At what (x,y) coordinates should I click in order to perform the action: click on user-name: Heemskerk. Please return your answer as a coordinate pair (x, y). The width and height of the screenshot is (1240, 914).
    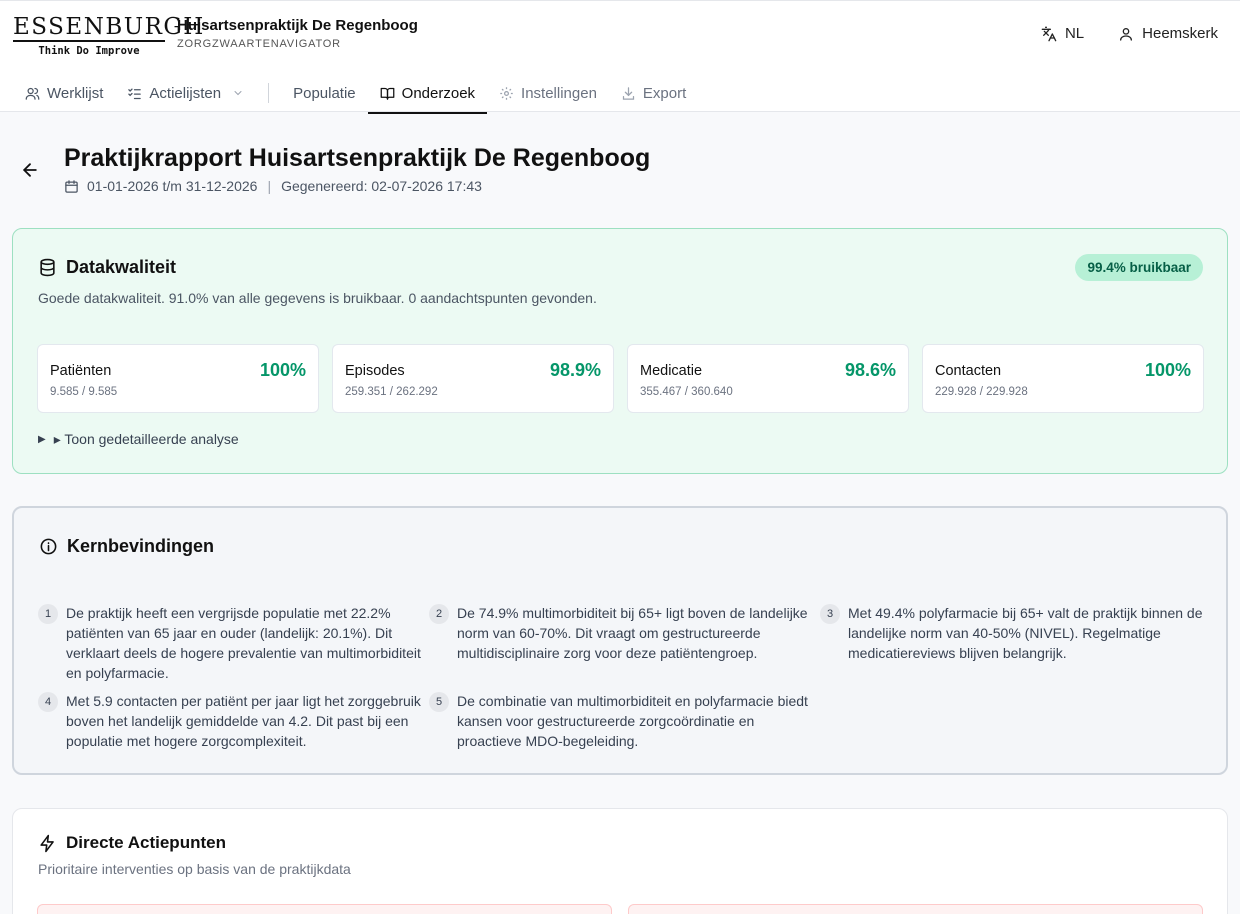
    Looking at the image, I should click on (1180, 33).